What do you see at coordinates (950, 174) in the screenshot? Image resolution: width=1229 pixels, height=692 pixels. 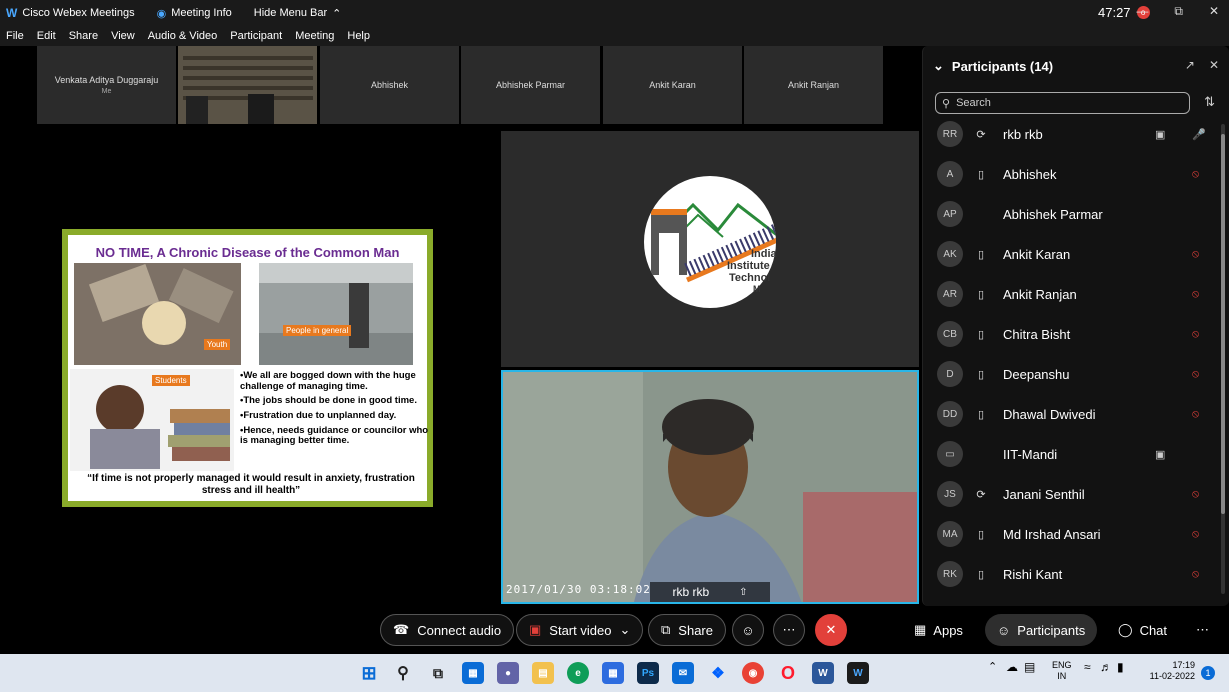 I see `avatar: A` at bounding box center [950, 174].